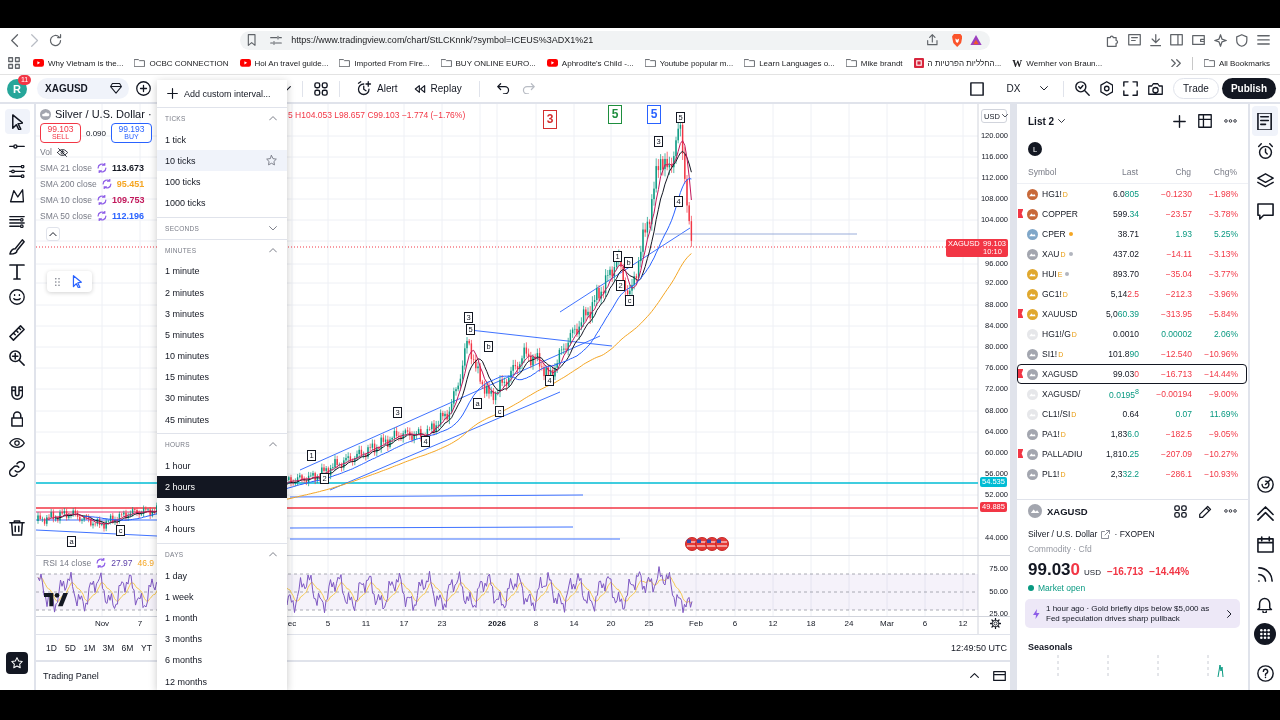 This screenshot has height=720, width=1280. What do you see at coordinates (1155, 40) in the screenshot?
I see `download-icon` at bounding box center [1155, 40].